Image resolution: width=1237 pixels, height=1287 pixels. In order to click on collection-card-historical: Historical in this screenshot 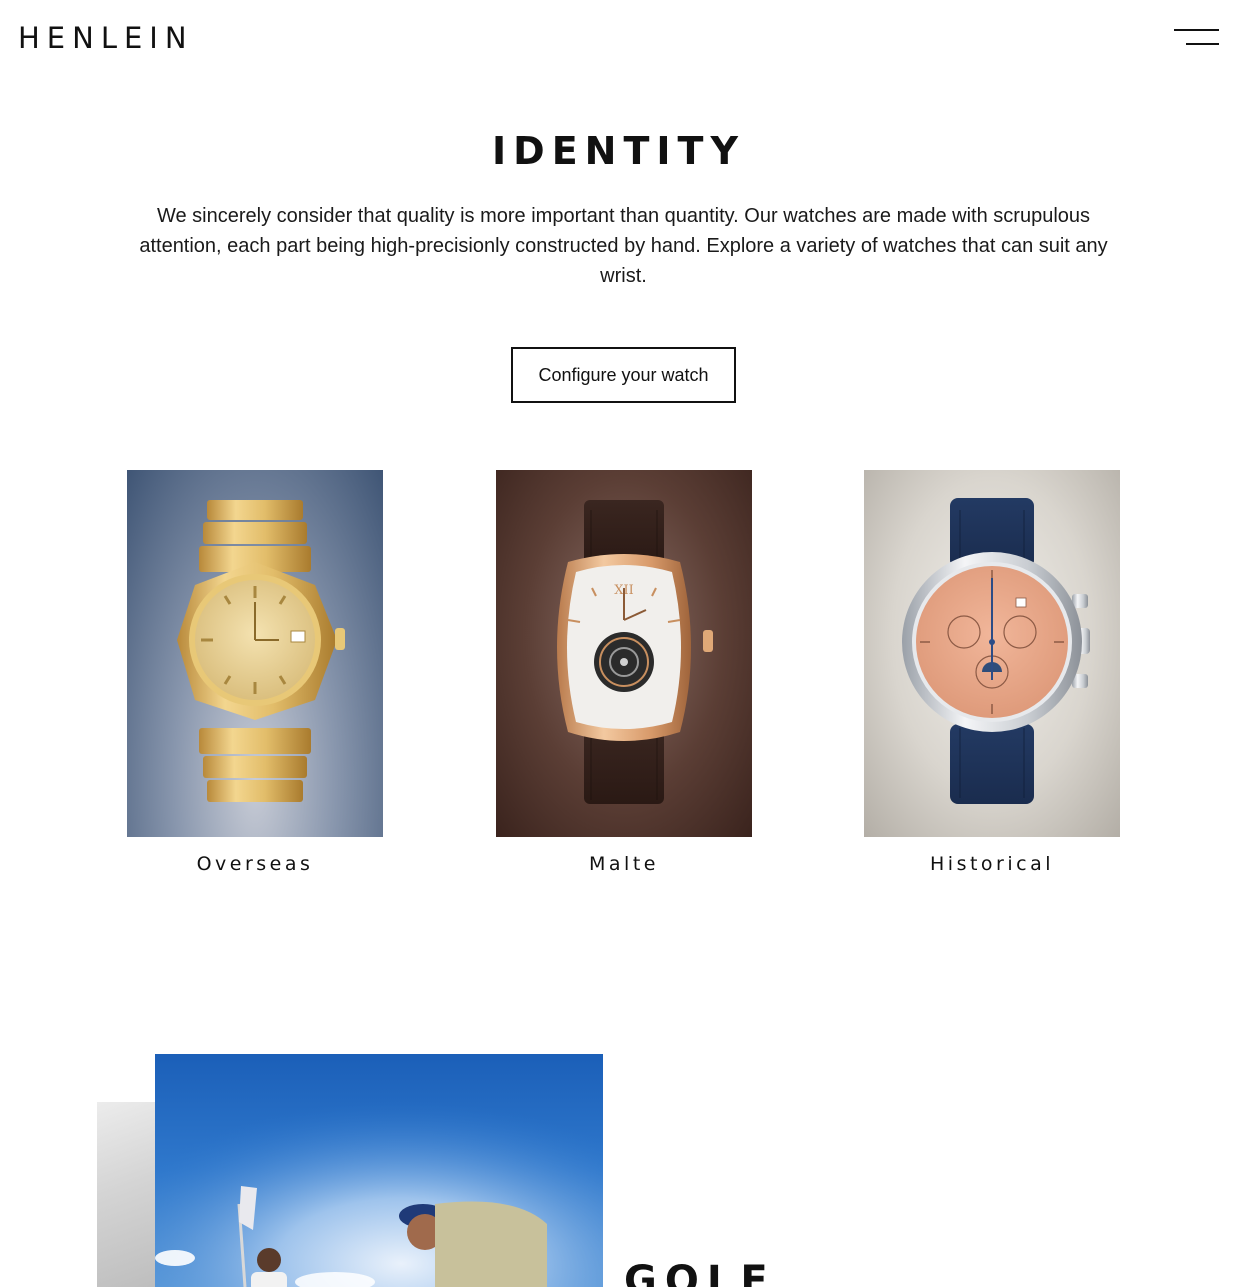, I will do `click(992, 672)`.